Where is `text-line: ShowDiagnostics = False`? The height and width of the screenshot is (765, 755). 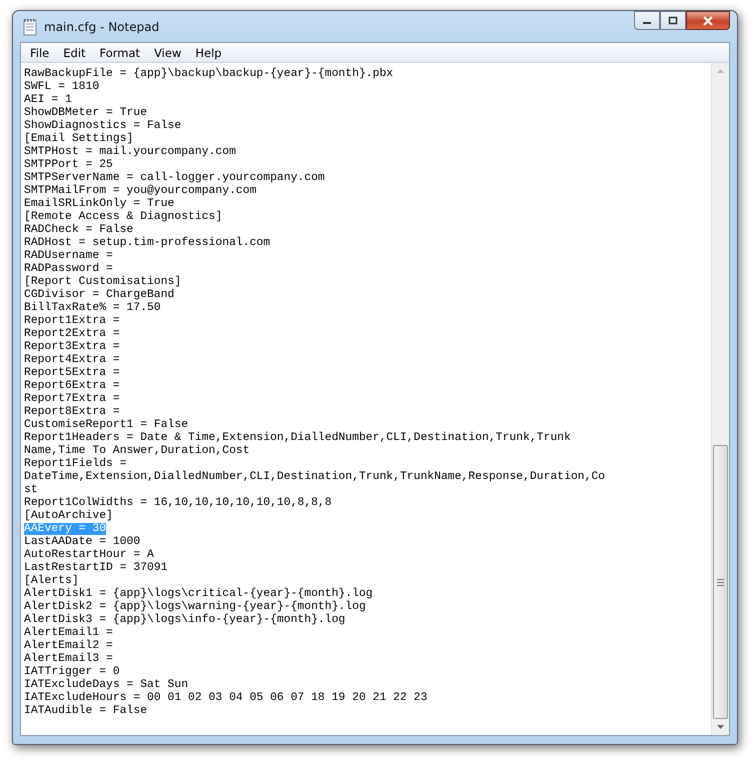 text-line: ShowDiagnostics = False is located at coordinates (103, 126).